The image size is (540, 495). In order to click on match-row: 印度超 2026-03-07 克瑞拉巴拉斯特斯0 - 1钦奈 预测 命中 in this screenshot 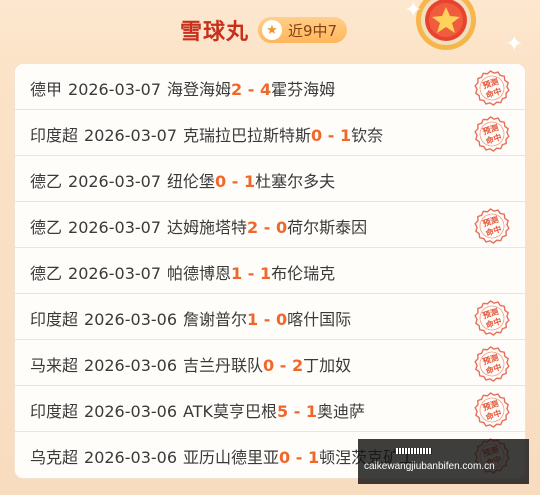, I will do `click(270, 133)`.